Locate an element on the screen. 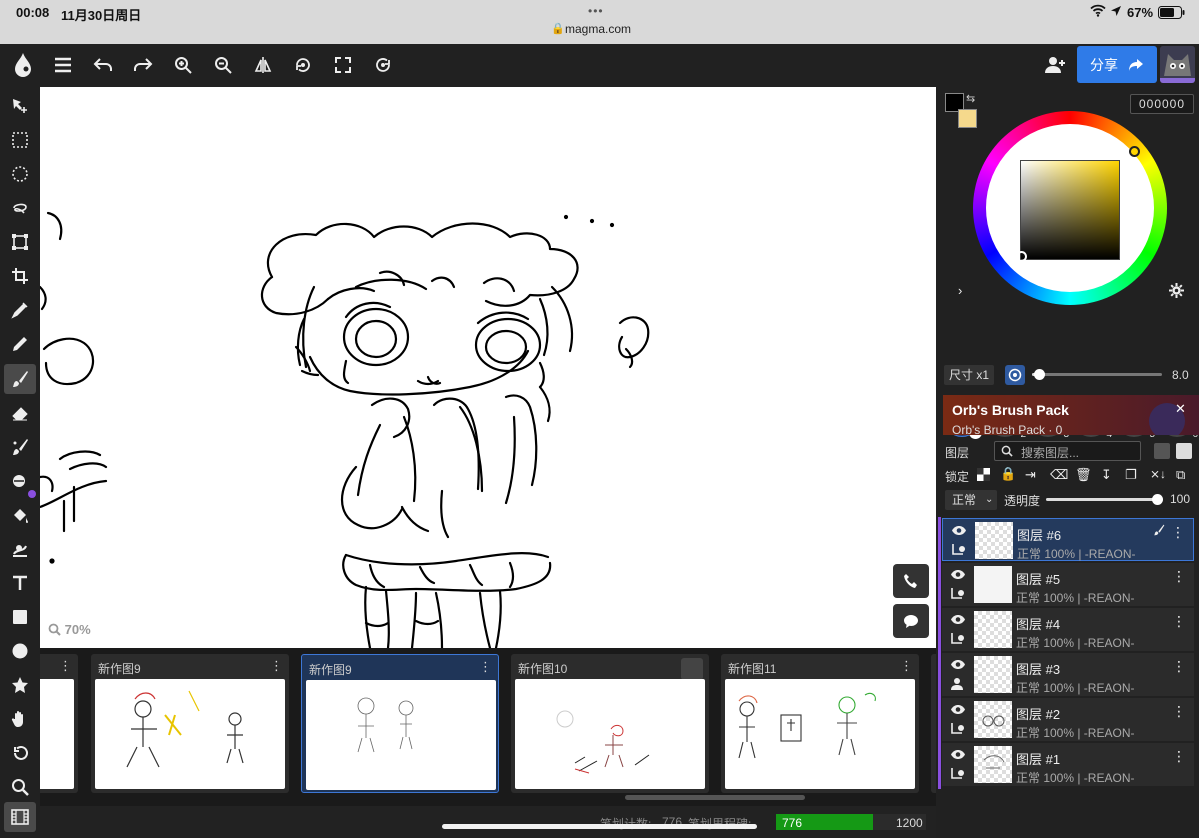  flip-icon is located at coordinates (263, 65).